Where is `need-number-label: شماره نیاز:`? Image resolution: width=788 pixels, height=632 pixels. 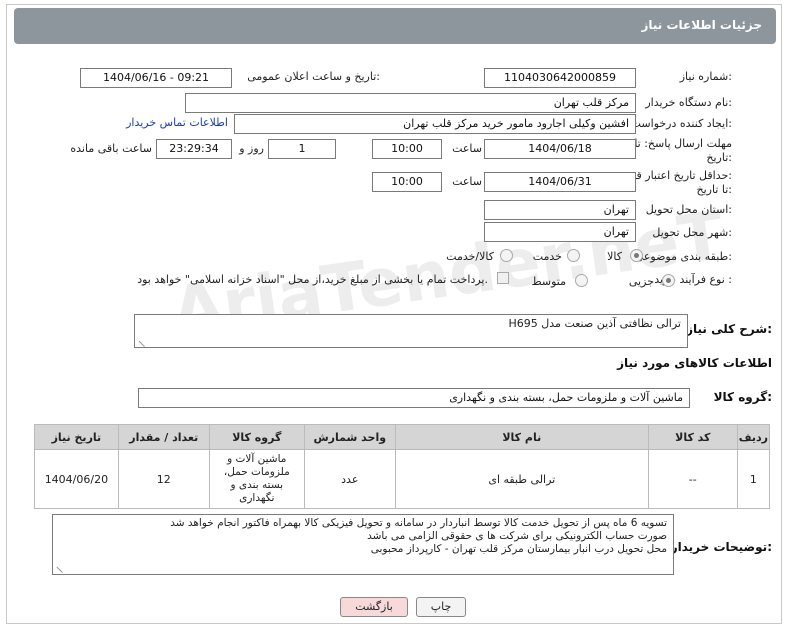
need-number-label: شماره نیاز: is located at coordinates (705, 76).